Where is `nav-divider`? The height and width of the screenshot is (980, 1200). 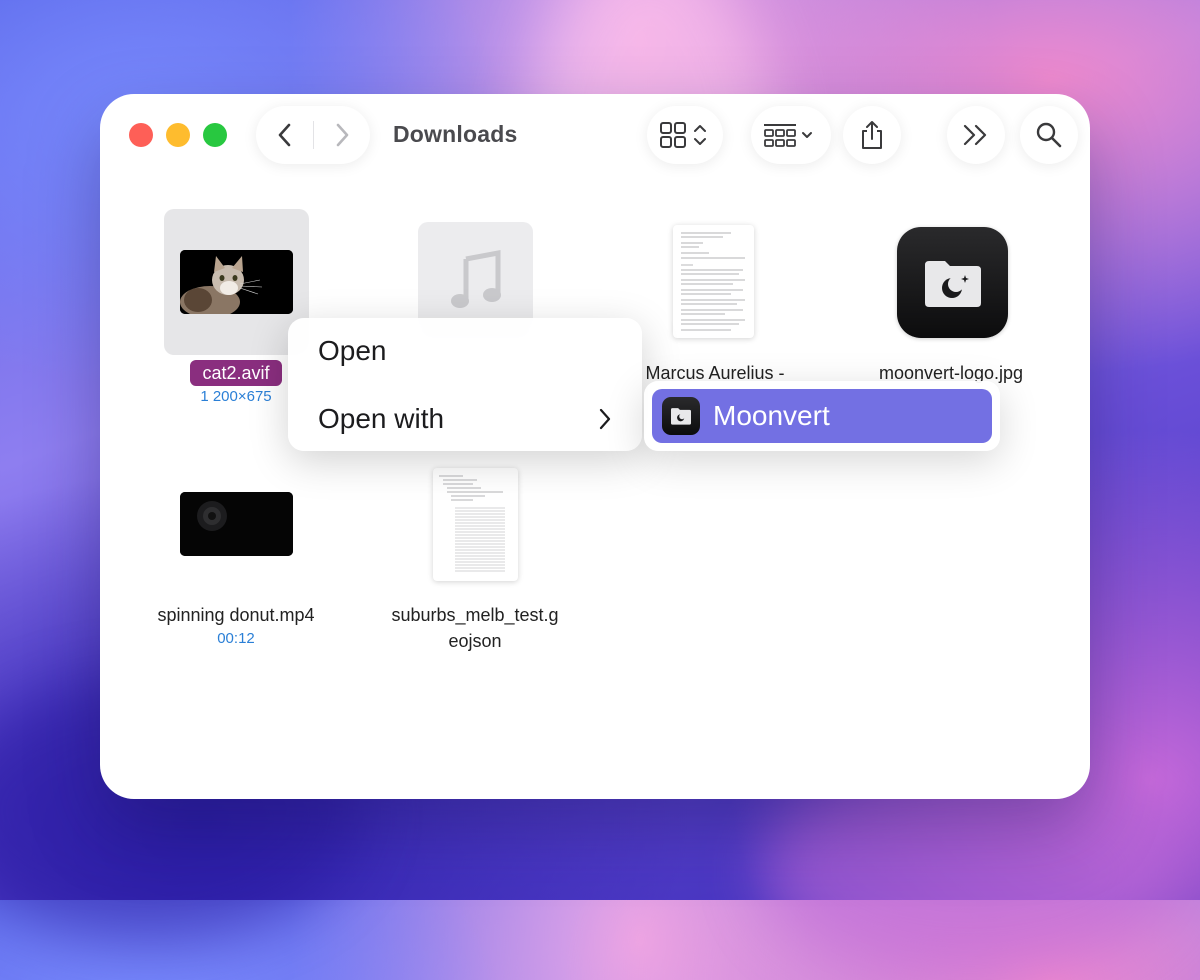 nav-divider is located at coordinates (313, 135).